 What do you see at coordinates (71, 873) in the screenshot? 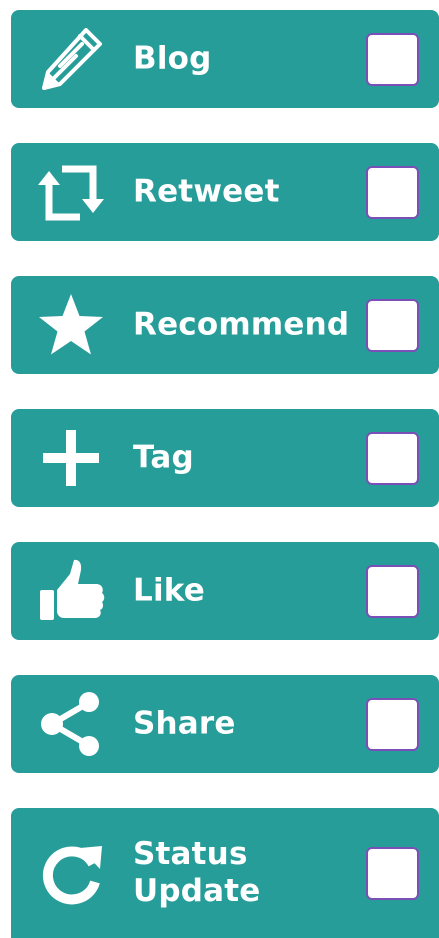
I see `refresh-icon` at bounding box center [71, 873].